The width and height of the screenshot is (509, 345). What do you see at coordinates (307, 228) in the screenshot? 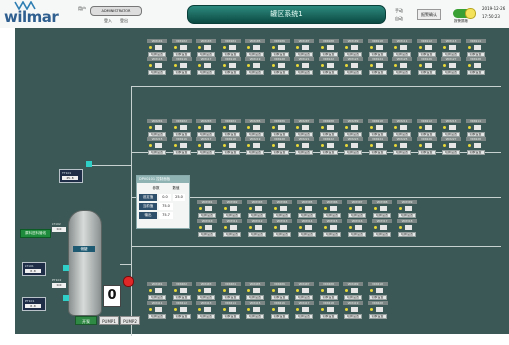
I see `valve-unit: VD0314 切换设置` at bounding box center [307, 228].